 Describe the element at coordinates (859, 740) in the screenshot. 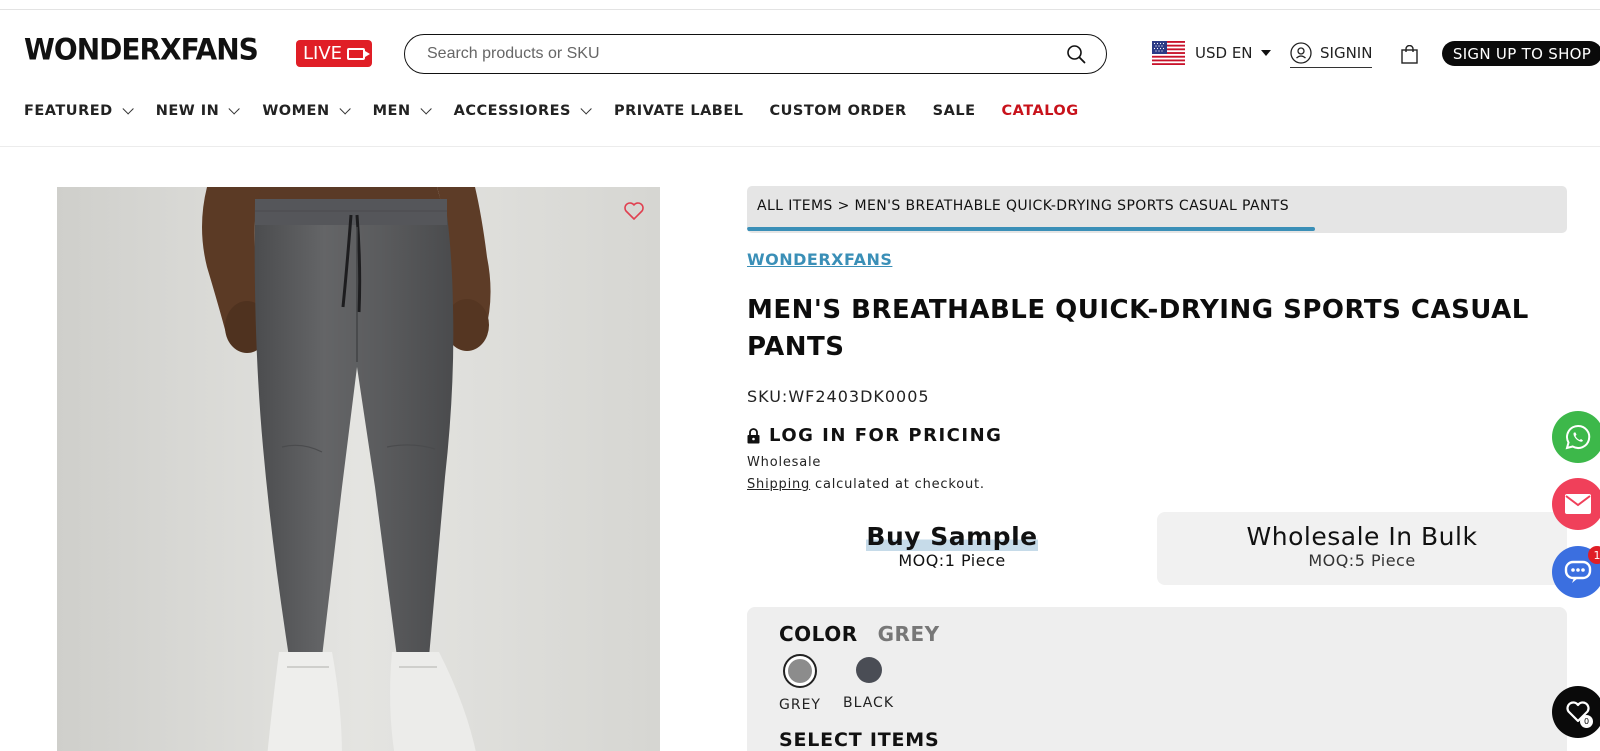

I see `select-items-heading: SELECT ITEMS` at that location.